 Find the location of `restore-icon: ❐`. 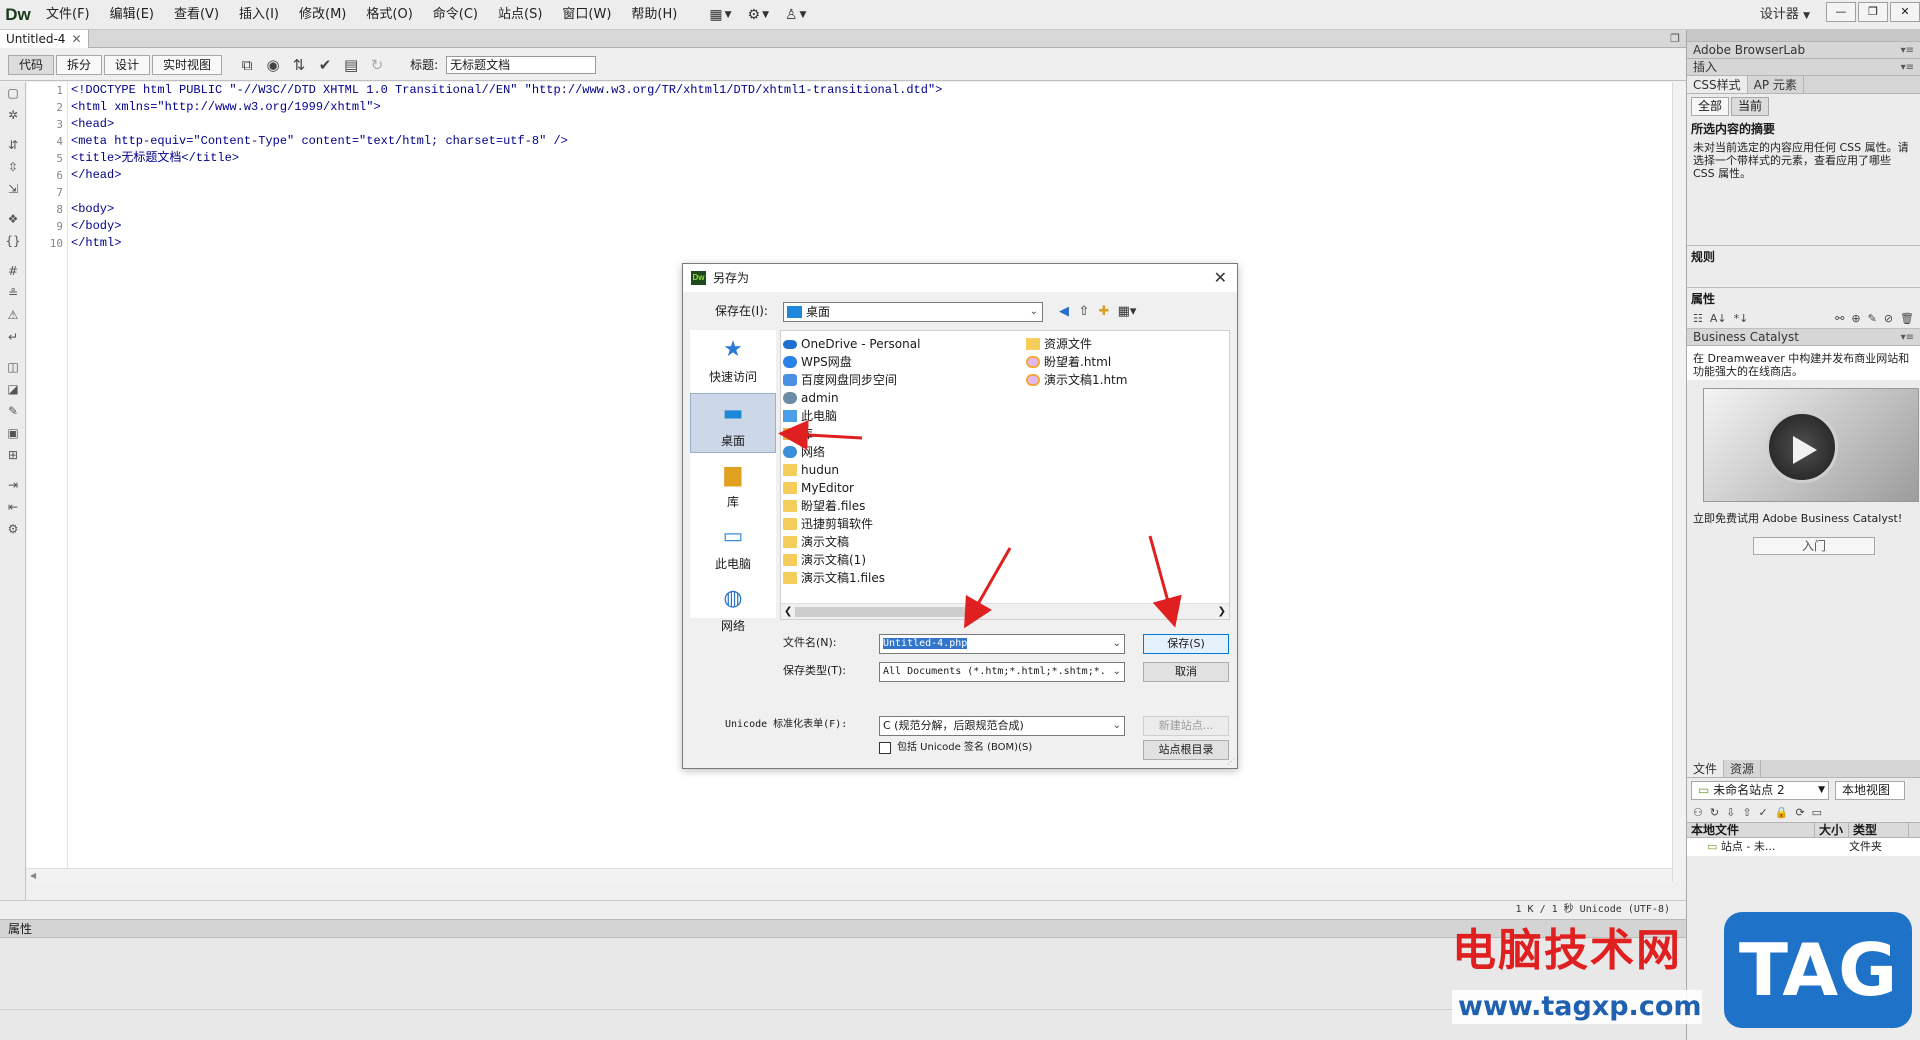

restore-icon: ❐ is located at coordinates (1675, 38).